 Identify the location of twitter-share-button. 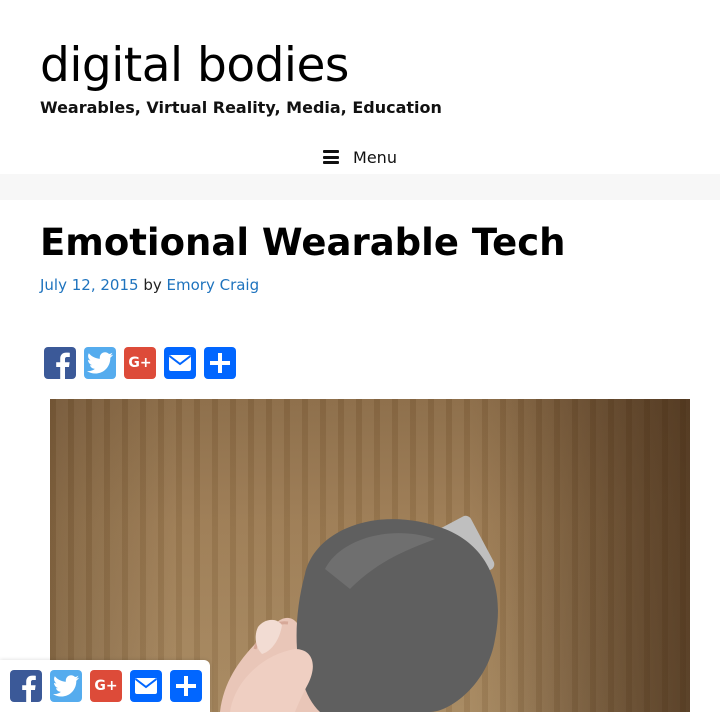
(100, 363).